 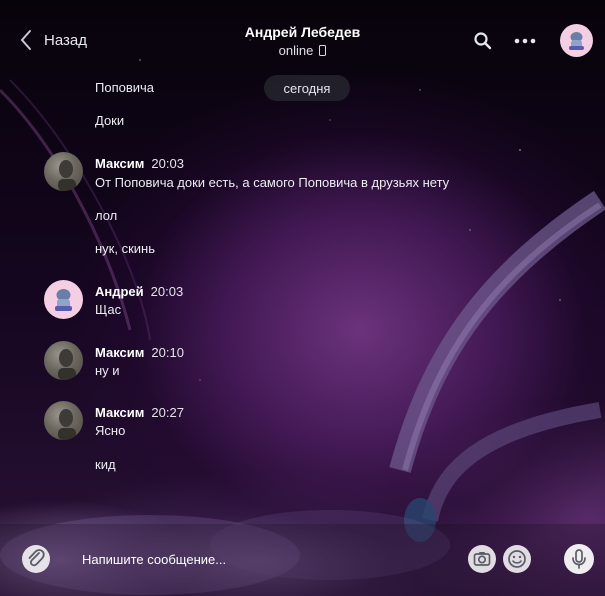 I want to click on more-dots-icon, so click(x=525, y=41).